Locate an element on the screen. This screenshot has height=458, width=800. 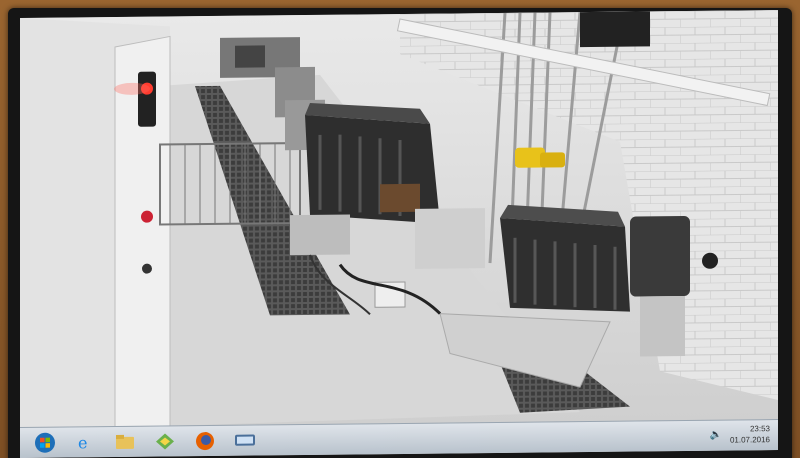
speaker-icon: 🔈 is located at coordinates (716, 435).